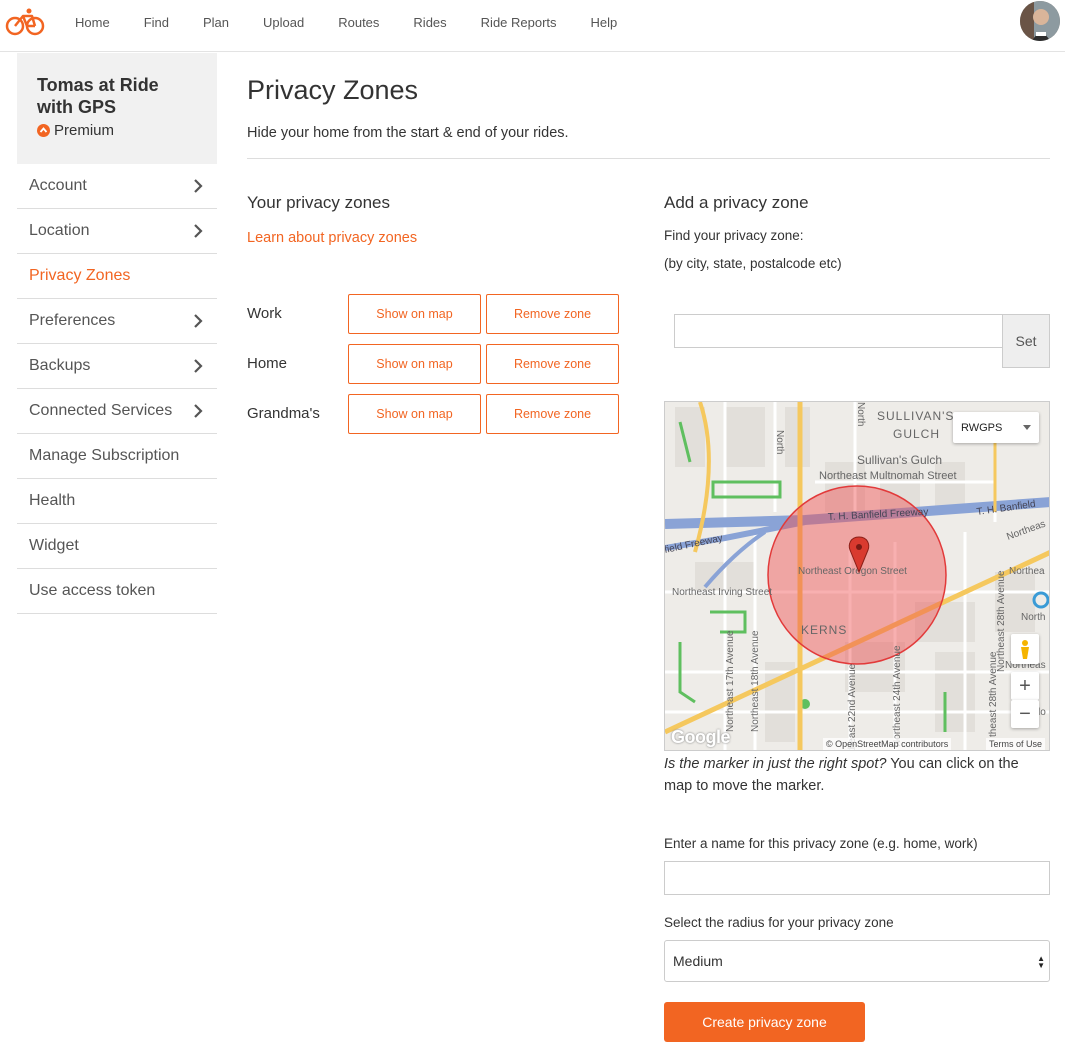 This screenshot has width=1065, height=1050. Describe the element at coordinates (857, 878) in the screenshot. I see `zone-name-input` at that location.